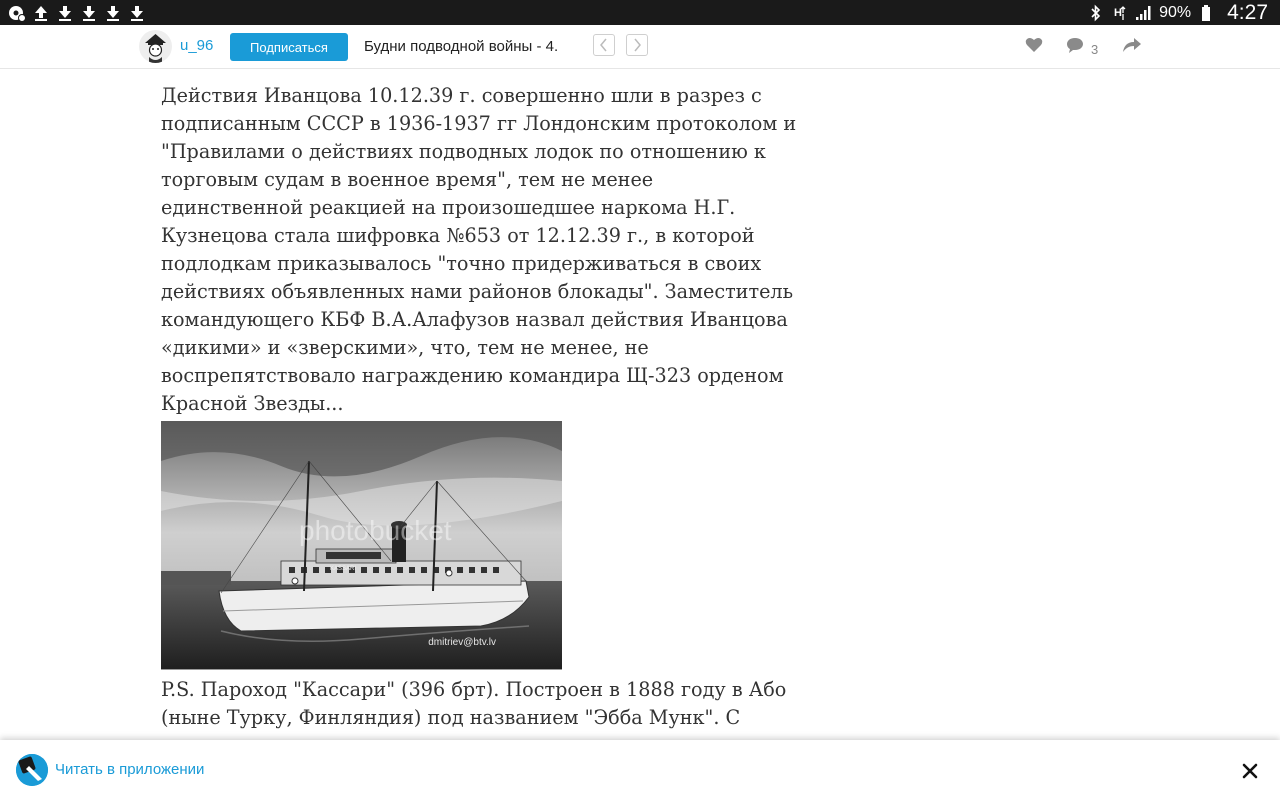  I want to click on clock: 4:27, so click(1247, 12).